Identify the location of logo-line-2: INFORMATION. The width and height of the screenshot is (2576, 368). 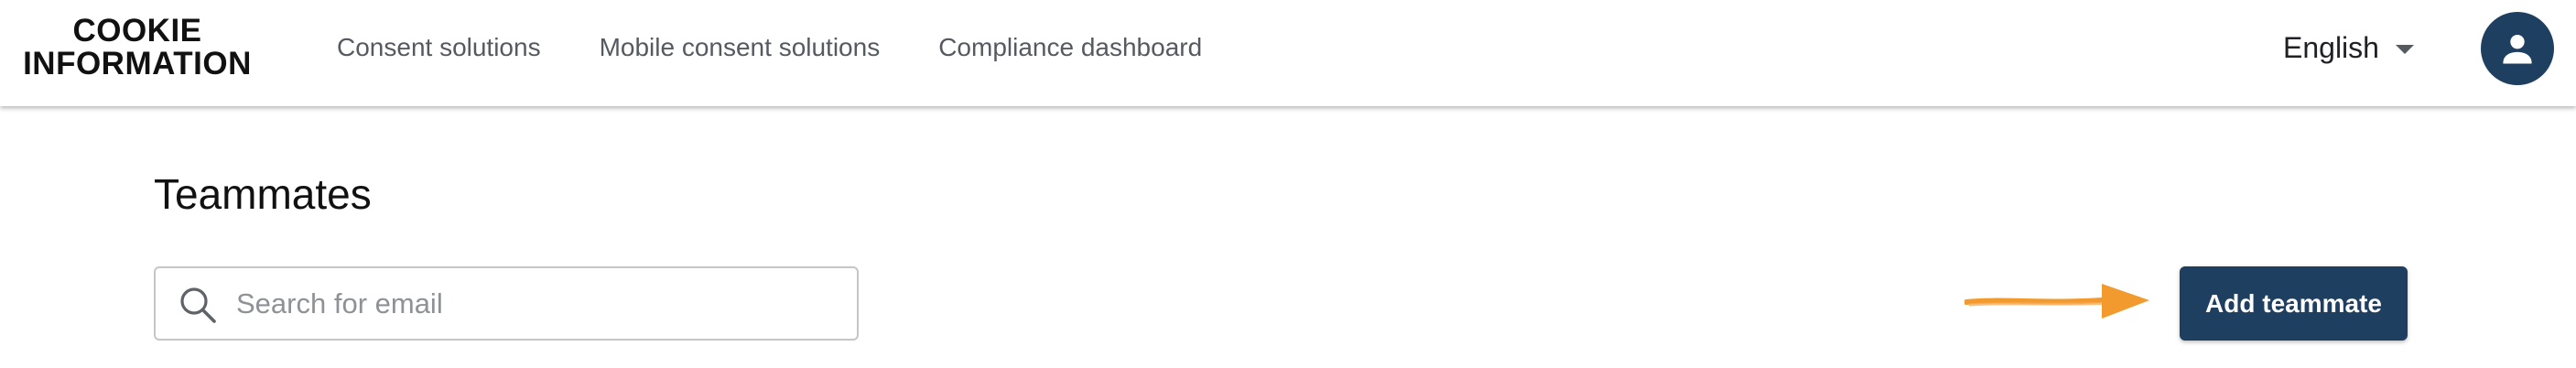
(137, 64).